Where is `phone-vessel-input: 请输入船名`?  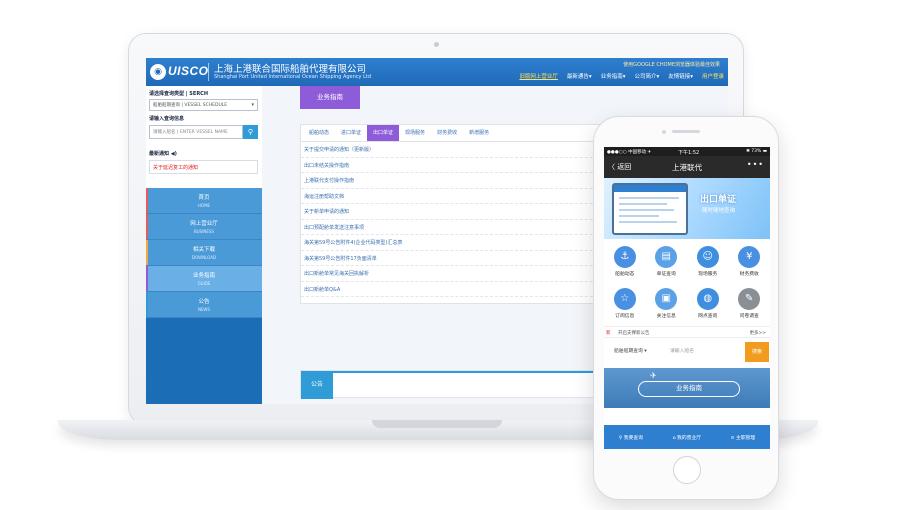 phone-vessel-input: 请输入船名 is located at coordinates (682, 350).